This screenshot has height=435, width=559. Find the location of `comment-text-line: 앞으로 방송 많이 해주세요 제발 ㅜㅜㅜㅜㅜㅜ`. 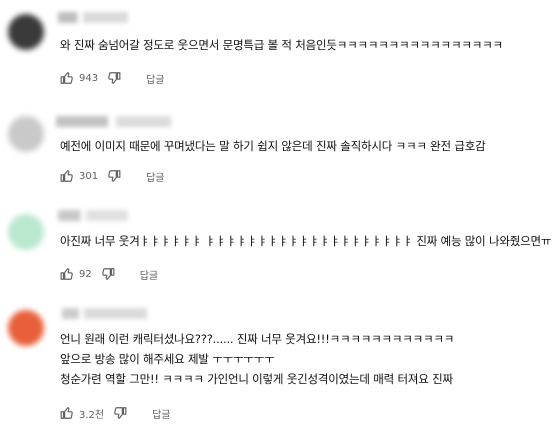

comment-text-line: 앞으로 방송 많이 해주세요 제발 ㅜㅜㅜㅜㅜㅜ is located at coordinates (167, 359).